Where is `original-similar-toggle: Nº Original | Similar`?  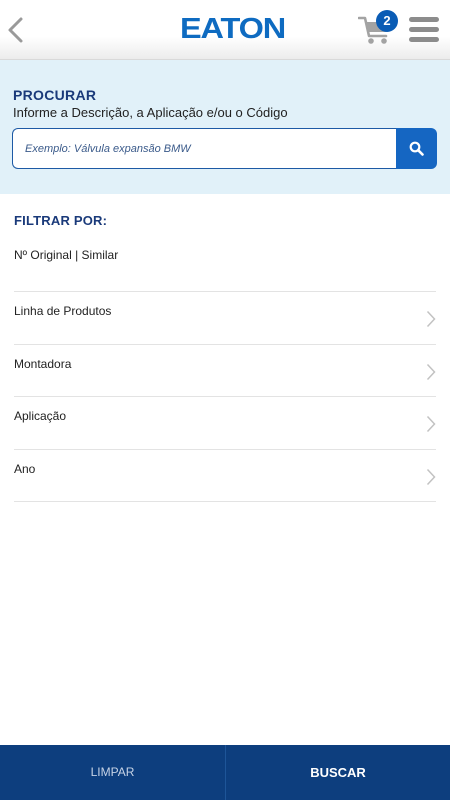 original-similar-toggle: Nº Original | Similar is located at coordinates (66, 255).